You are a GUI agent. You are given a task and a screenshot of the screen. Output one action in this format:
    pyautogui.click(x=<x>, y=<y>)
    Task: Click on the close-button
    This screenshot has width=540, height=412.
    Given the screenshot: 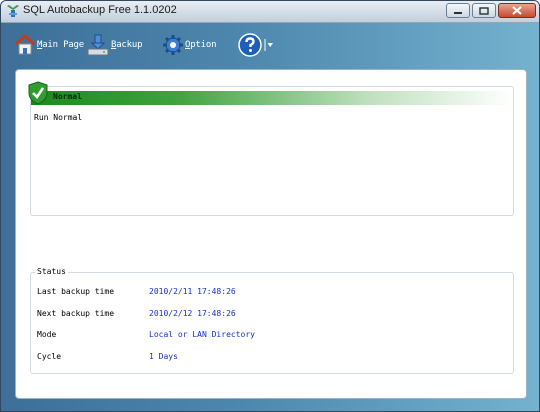 What is the action you would take?
    pyautogui.click(x=517, y=10)
    